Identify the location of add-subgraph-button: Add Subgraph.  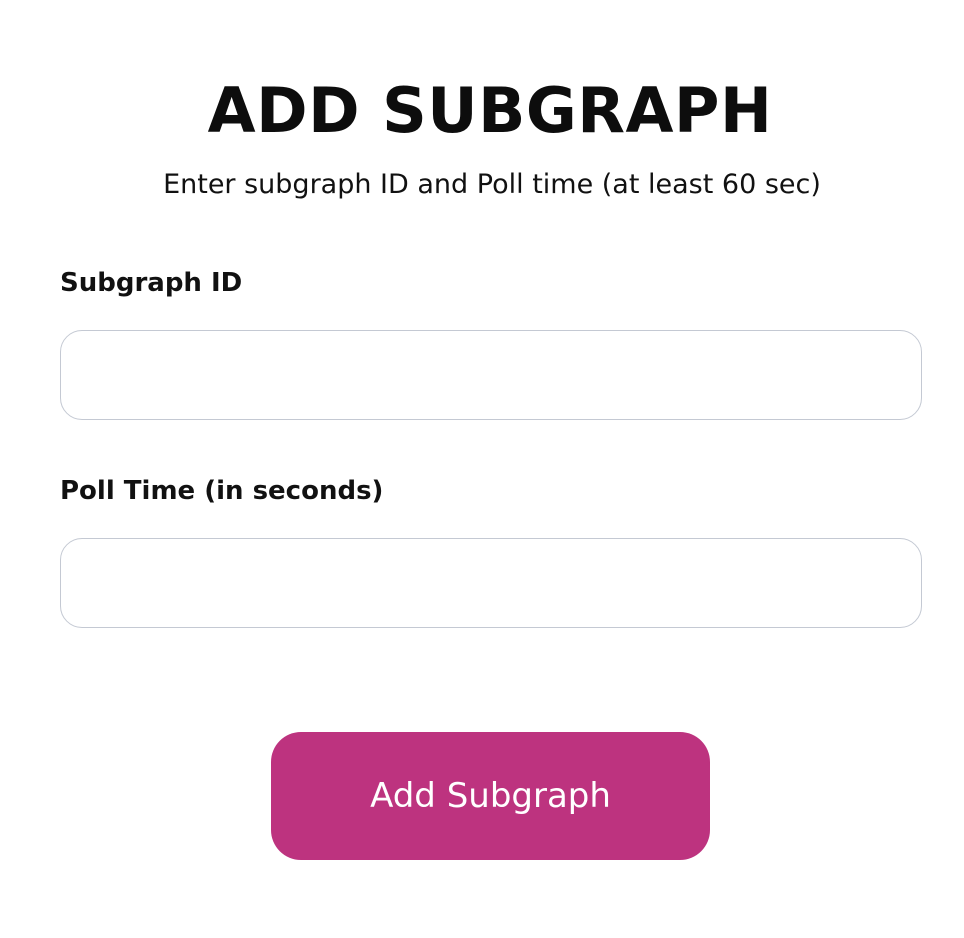
(490, 796).